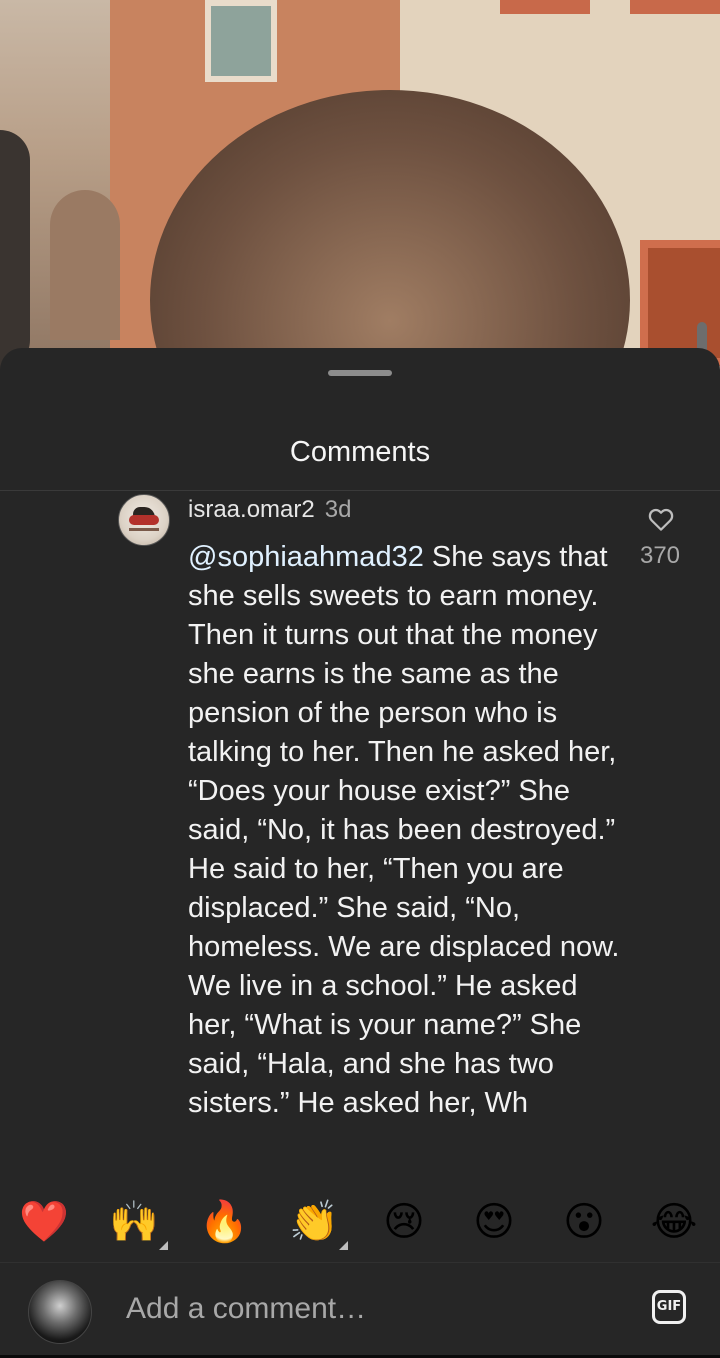 This screenshot has height=1358, width=720. I want to click on commenter-avatar, so click(144, 520).